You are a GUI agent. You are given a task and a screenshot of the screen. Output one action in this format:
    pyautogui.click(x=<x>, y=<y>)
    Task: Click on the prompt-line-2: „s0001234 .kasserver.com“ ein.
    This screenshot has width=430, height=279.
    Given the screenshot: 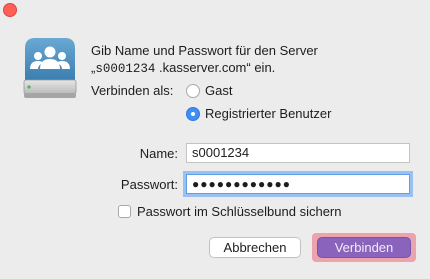 What is the action you would take?
    pyautogui.click(x=204, y=68)
    